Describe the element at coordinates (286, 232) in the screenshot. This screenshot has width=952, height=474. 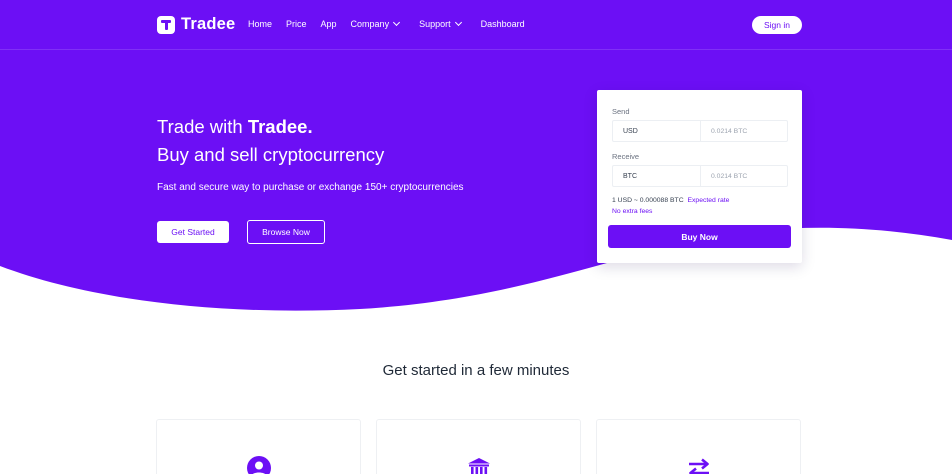
I see `browse-now-button: Browse Now` at that location.